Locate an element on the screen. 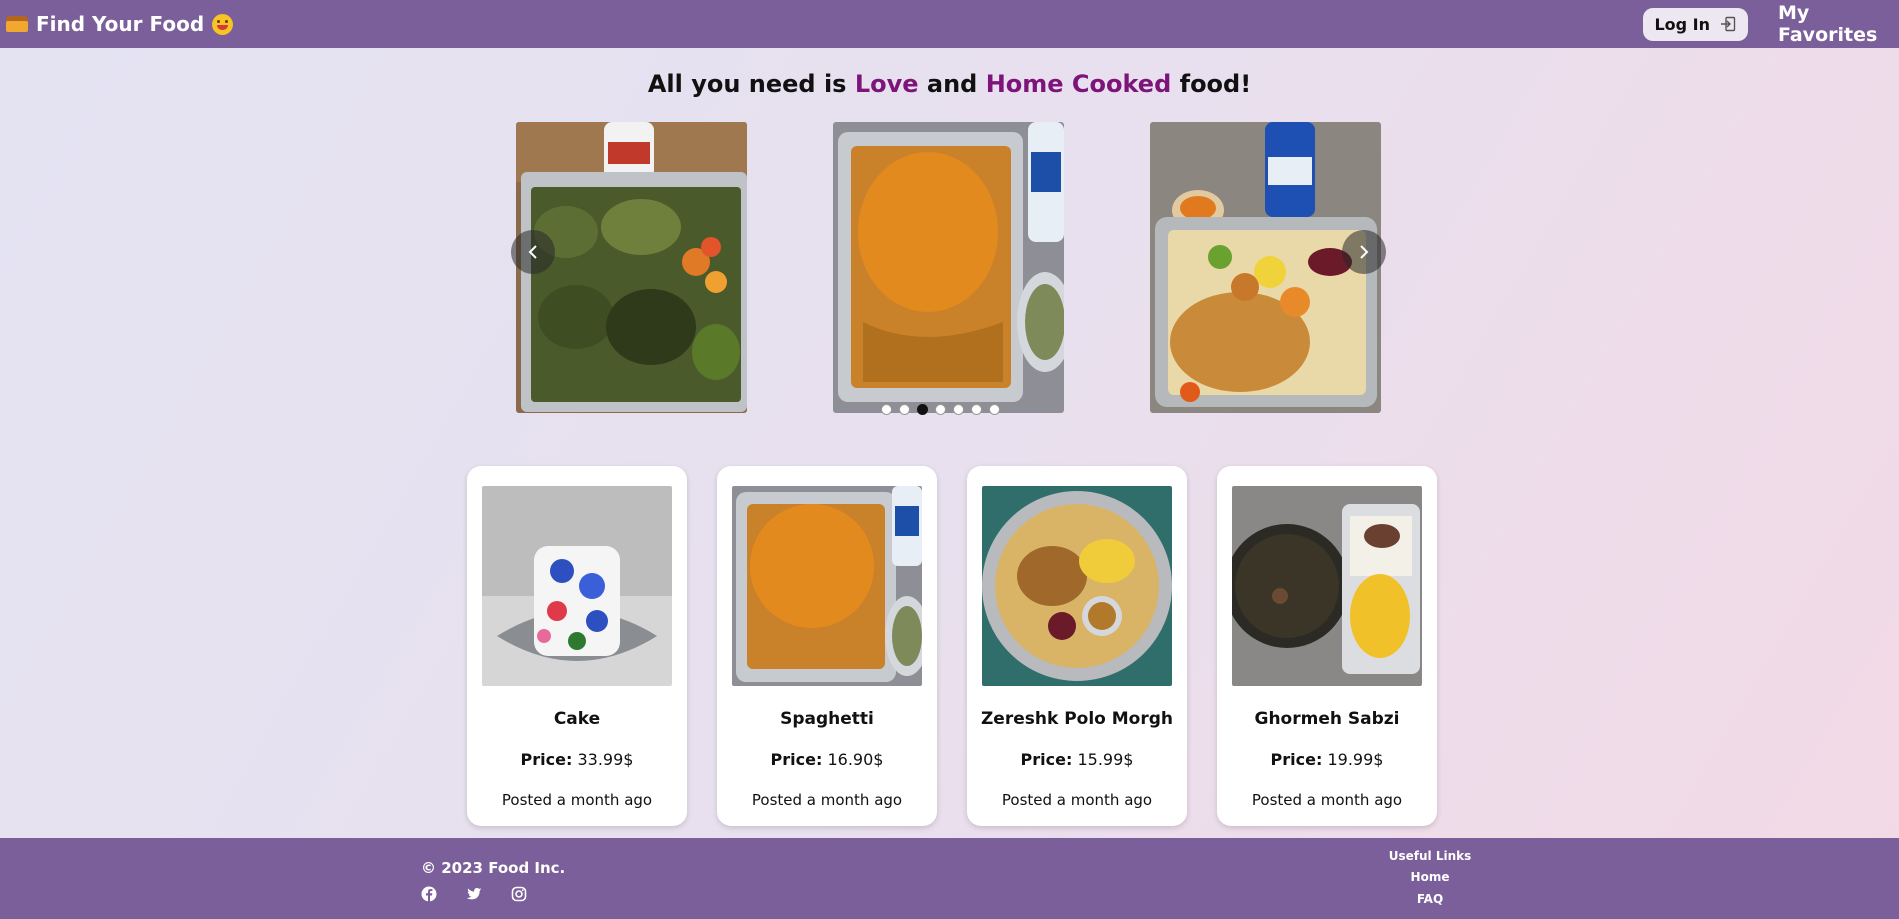 Image resolution: width=1899 pixels, height=919 pixels. carousel-slide-chicken-rice is located at coordinates (1265, 267).